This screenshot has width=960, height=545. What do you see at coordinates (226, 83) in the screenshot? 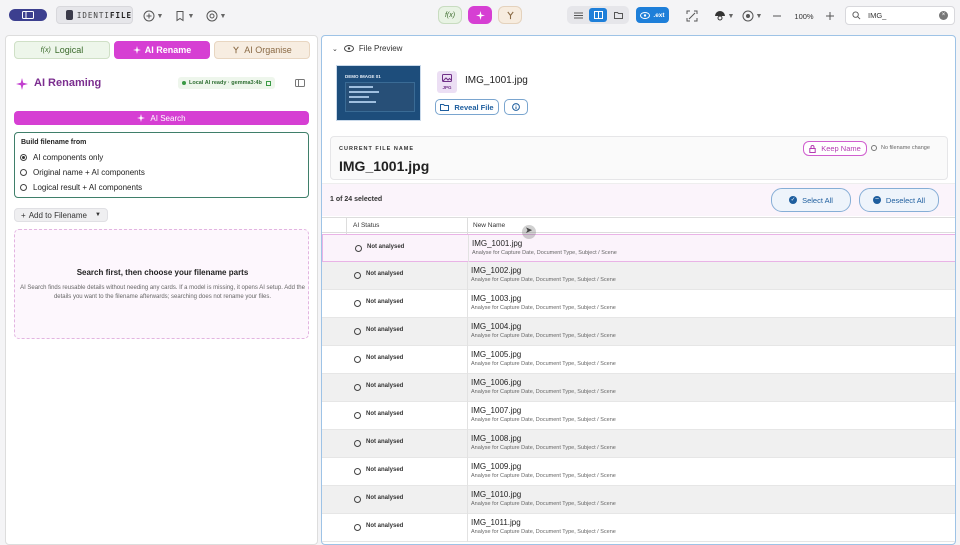
I see `ai-status-badge: Local AI ready · gemma3:4b` at bounding box center [226, 83].